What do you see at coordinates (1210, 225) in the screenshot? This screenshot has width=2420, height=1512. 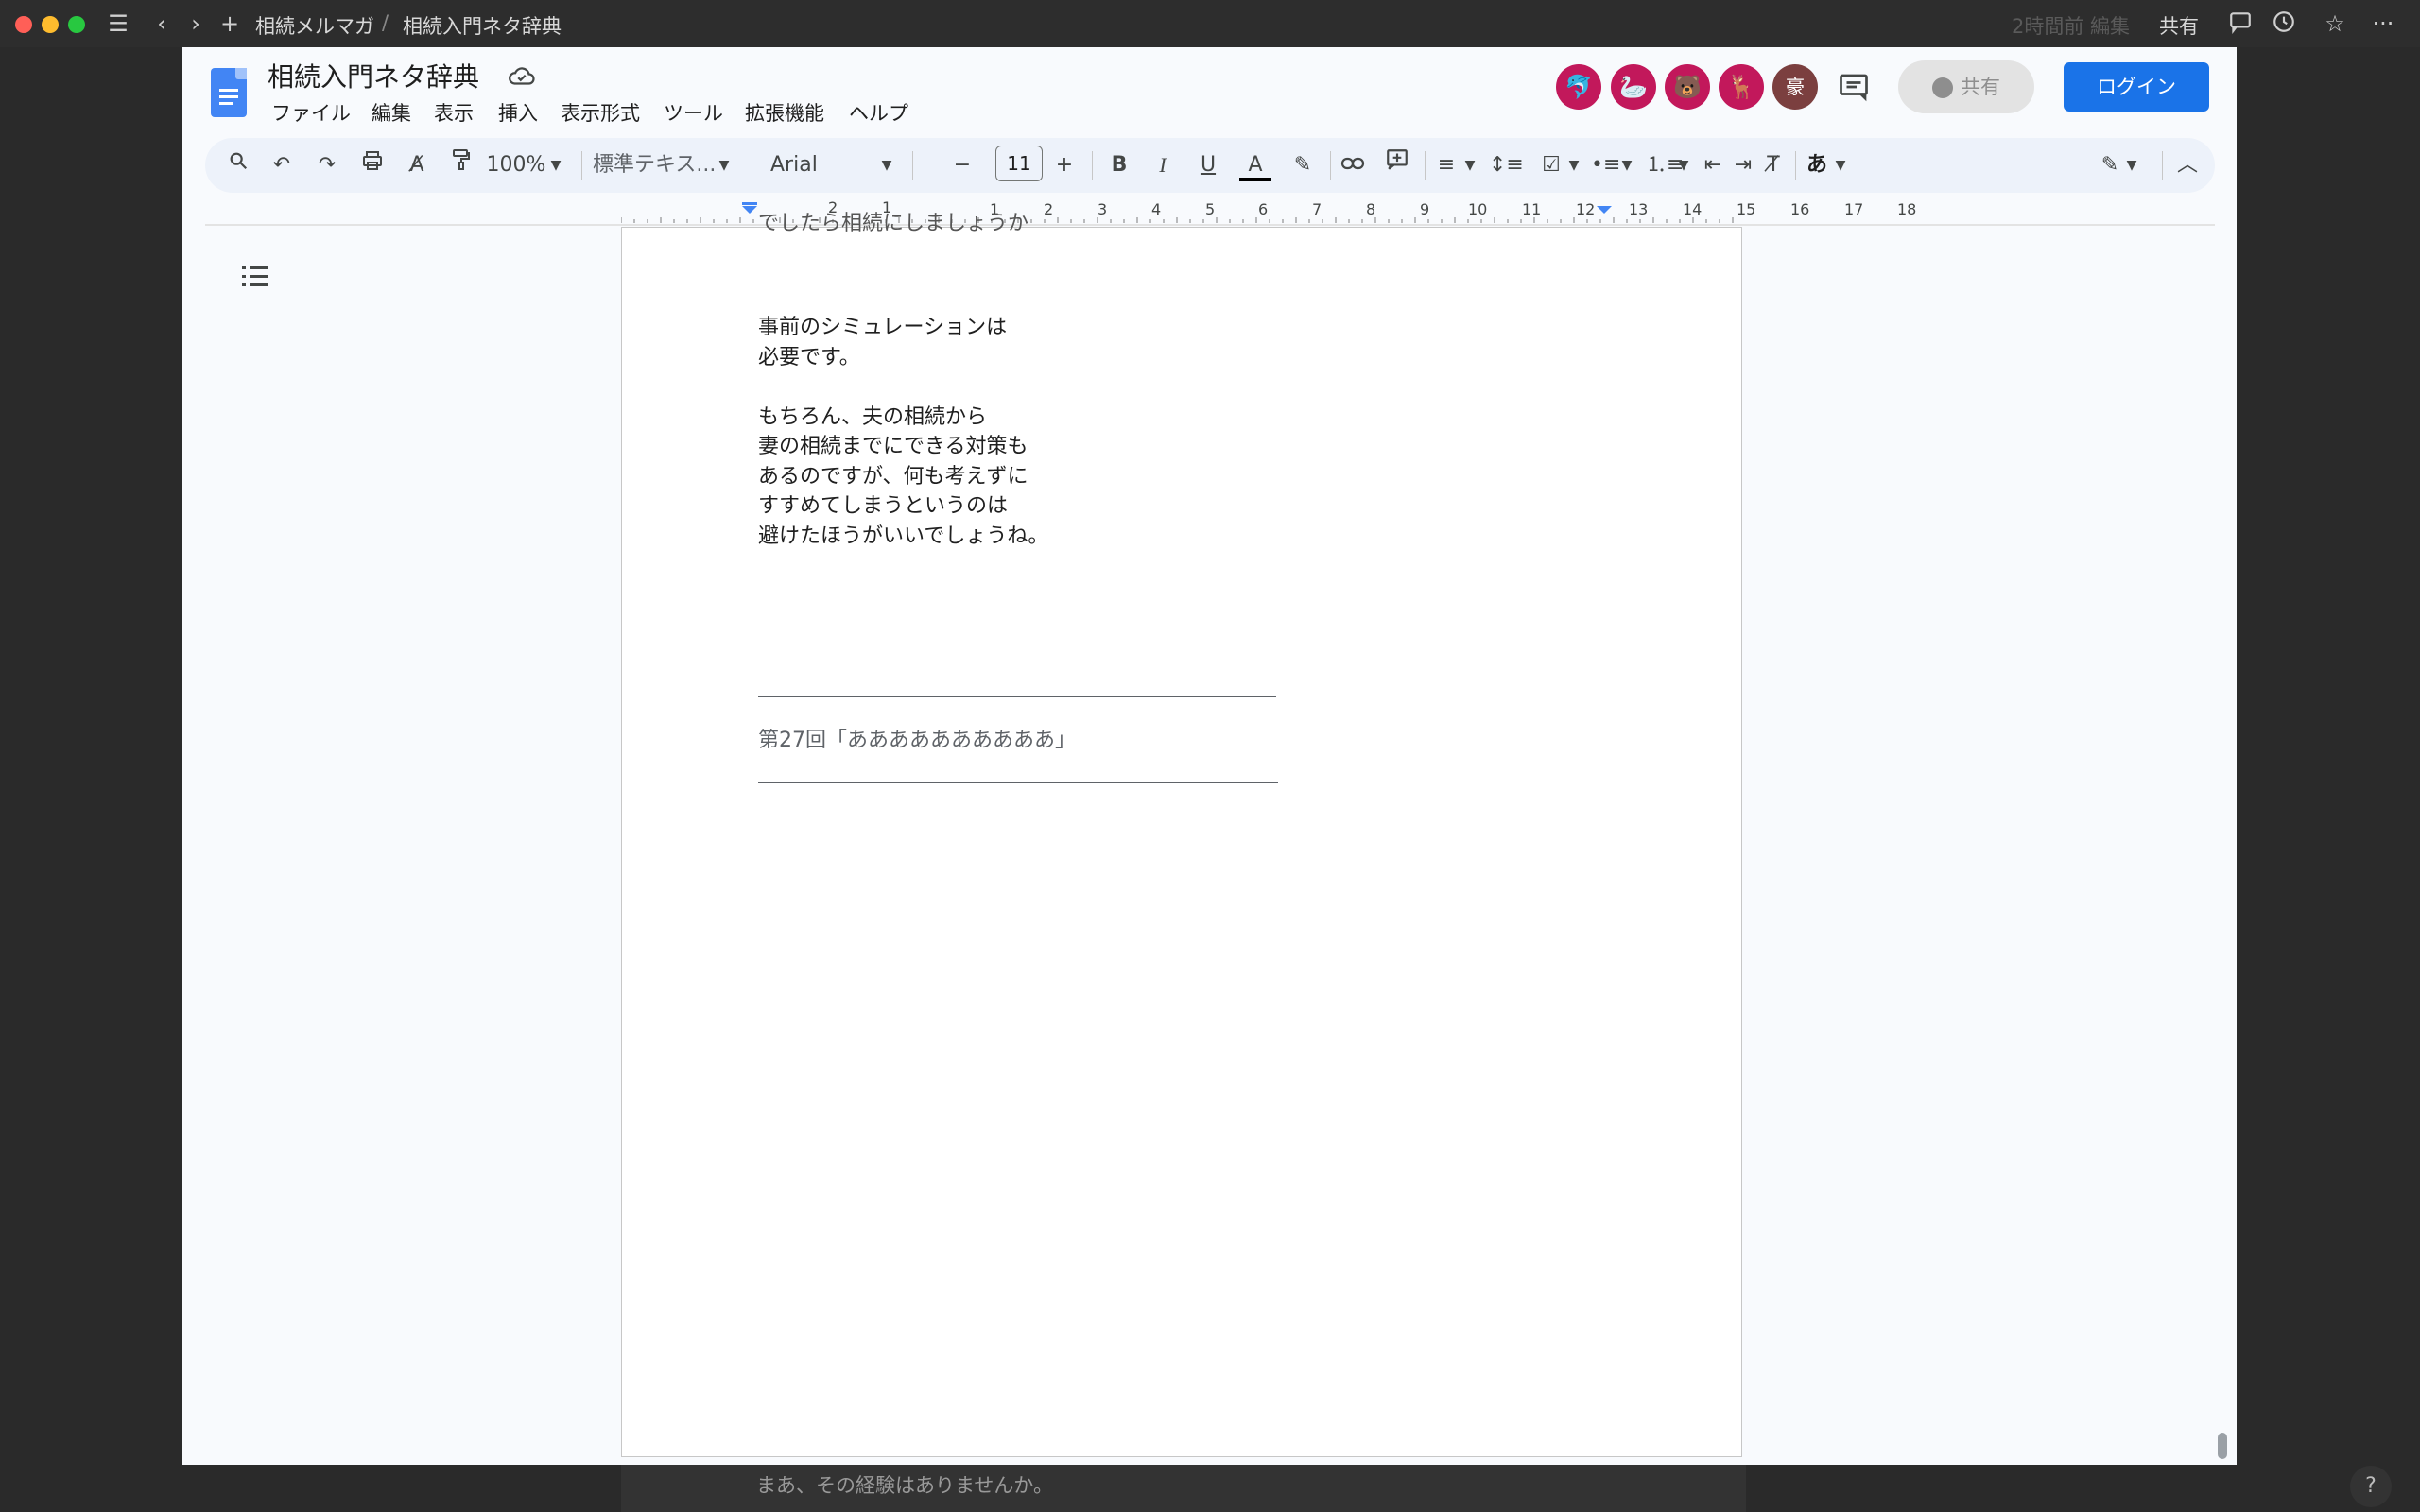 I see `ruler-divider` at bounding box center [1210, 225].